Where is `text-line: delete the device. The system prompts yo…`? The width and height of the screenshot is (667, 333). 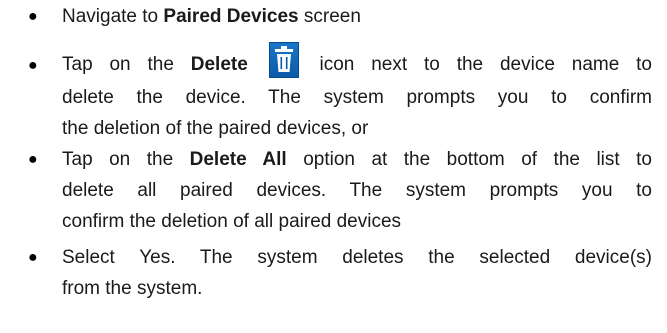
text-line: delete the device. The system prompts yo… is located at coordinates (357, 97).